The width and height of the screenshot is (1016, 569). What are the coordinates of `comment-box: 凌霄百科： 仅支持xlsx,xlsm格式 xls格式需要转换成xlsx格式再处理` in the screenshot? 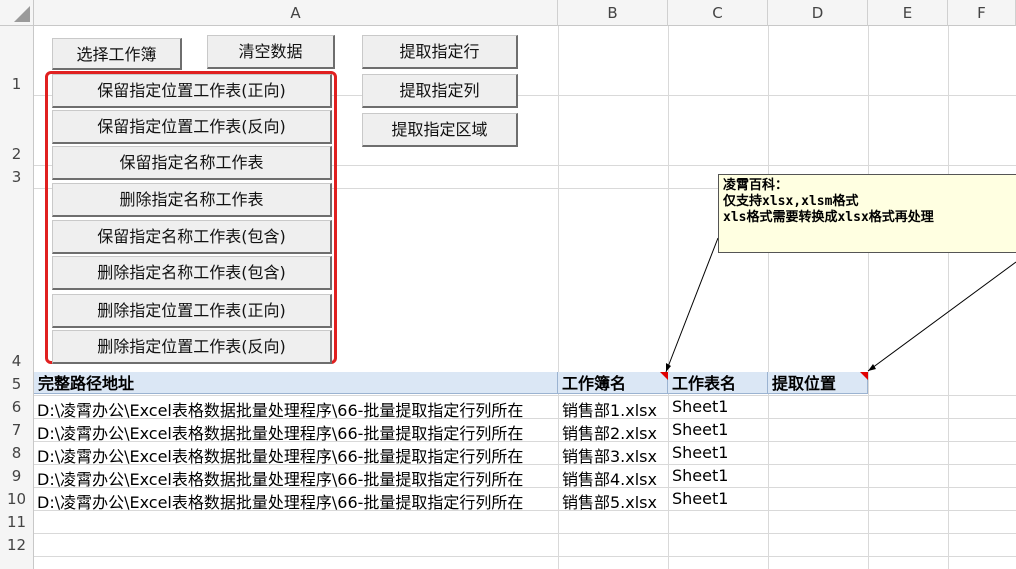 It's located at (867, 213).